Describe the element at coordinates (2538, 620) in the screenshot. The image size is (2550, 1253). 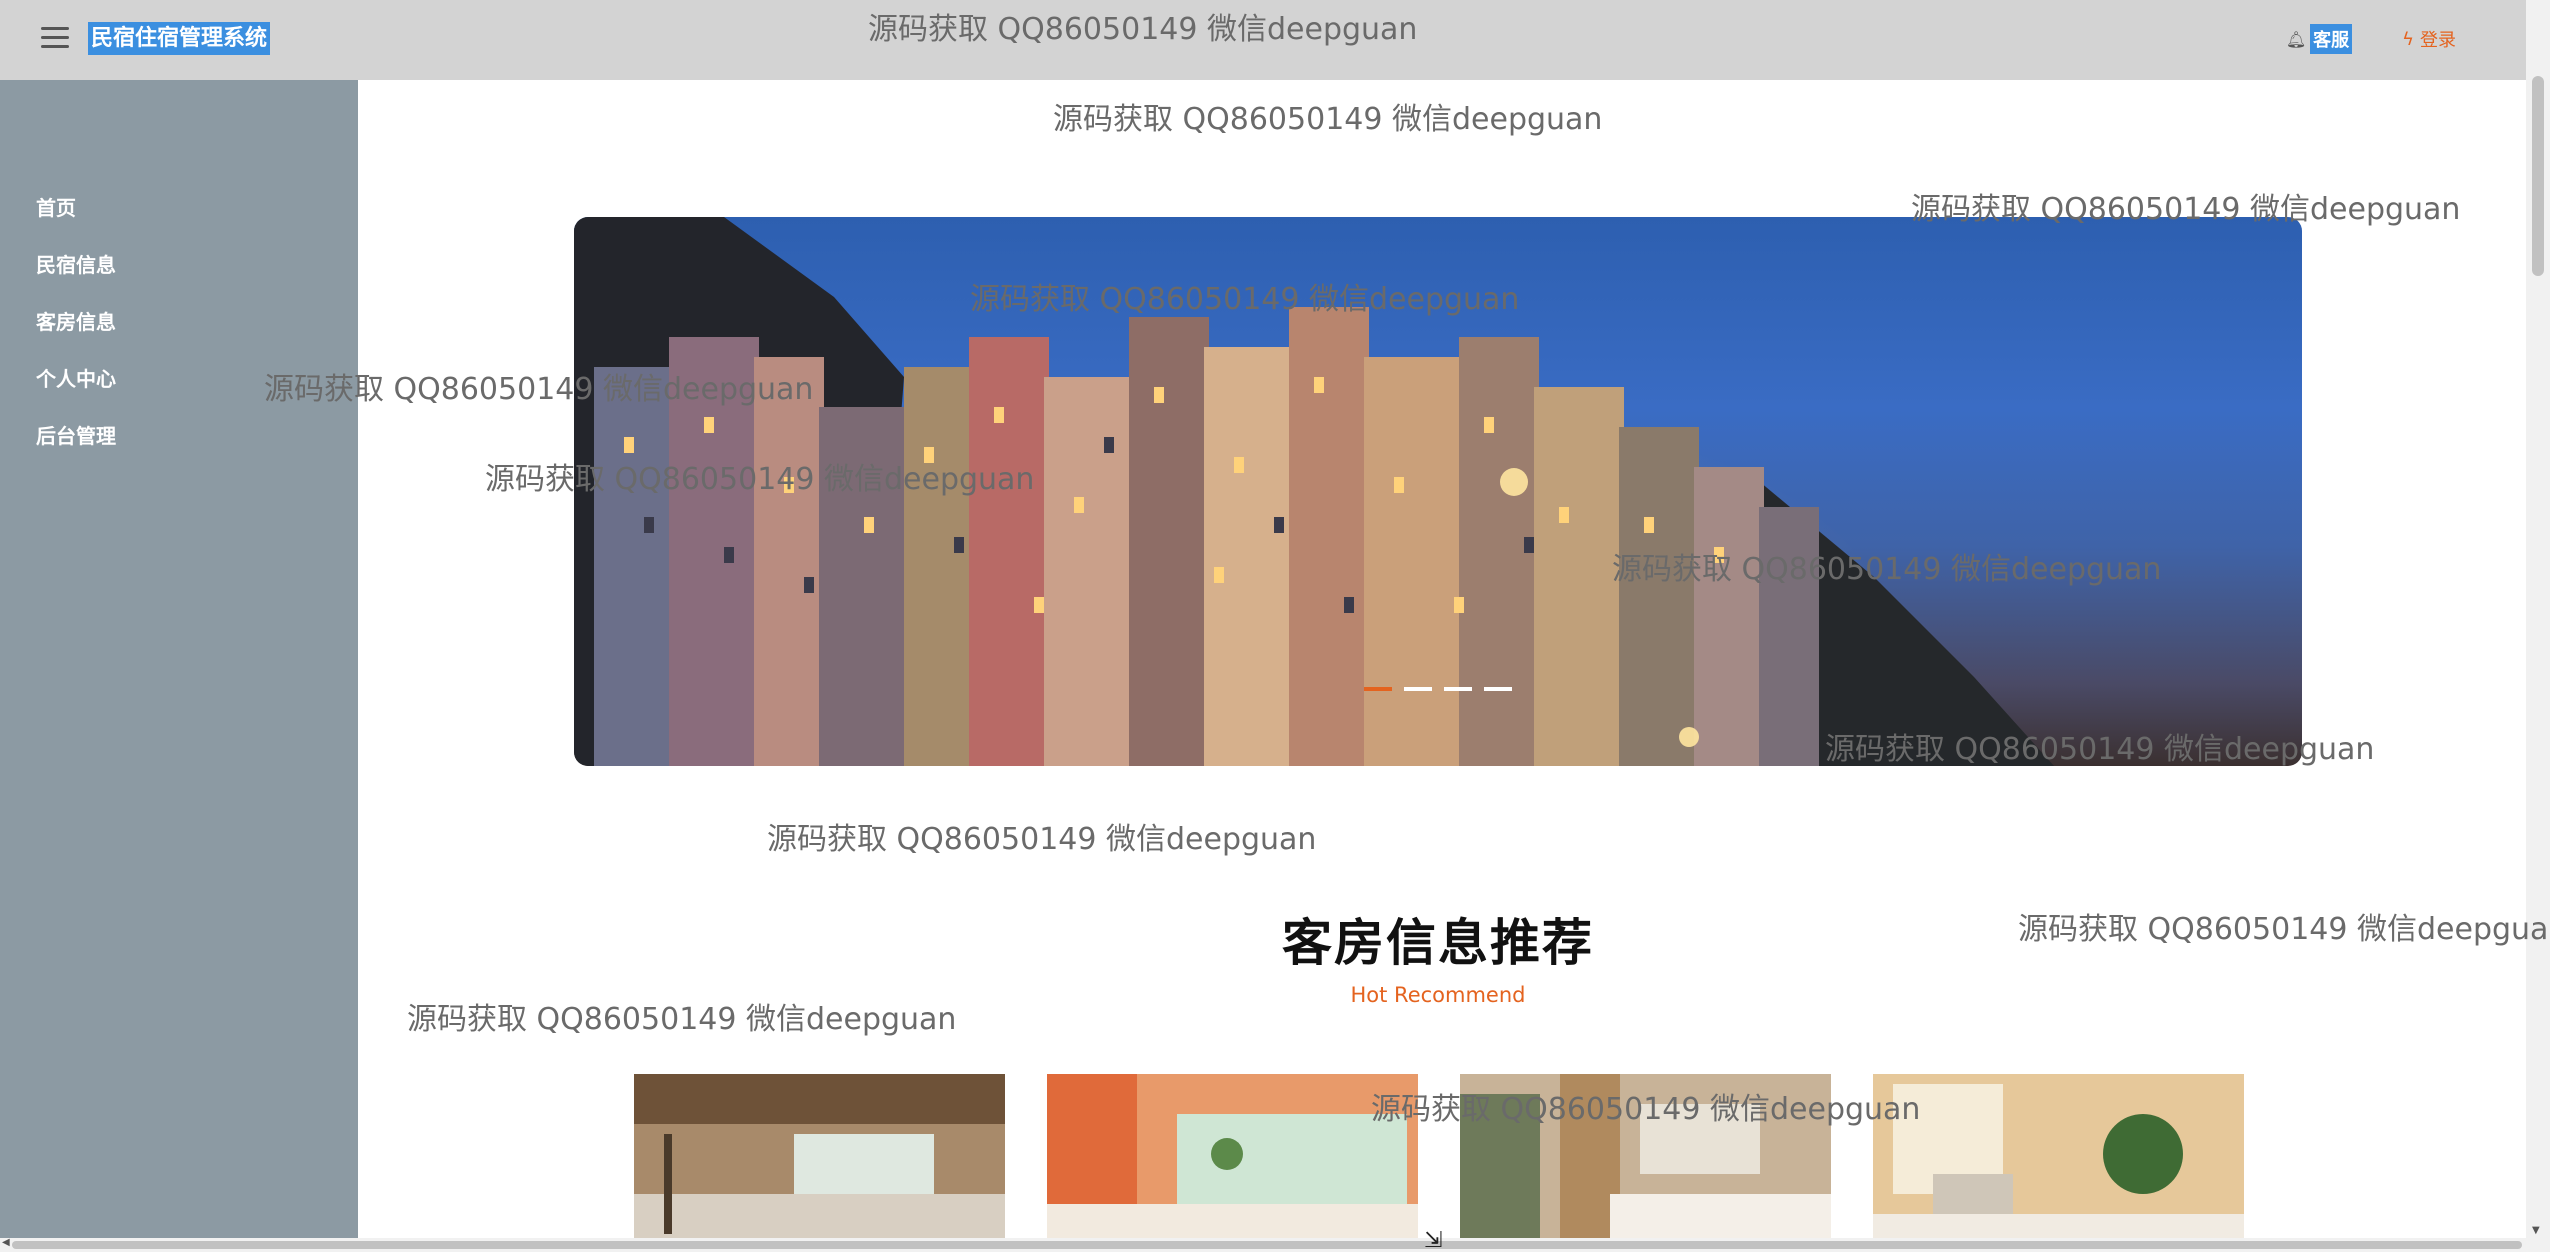
I see `vertical-scrollbar: ▼` at that location.